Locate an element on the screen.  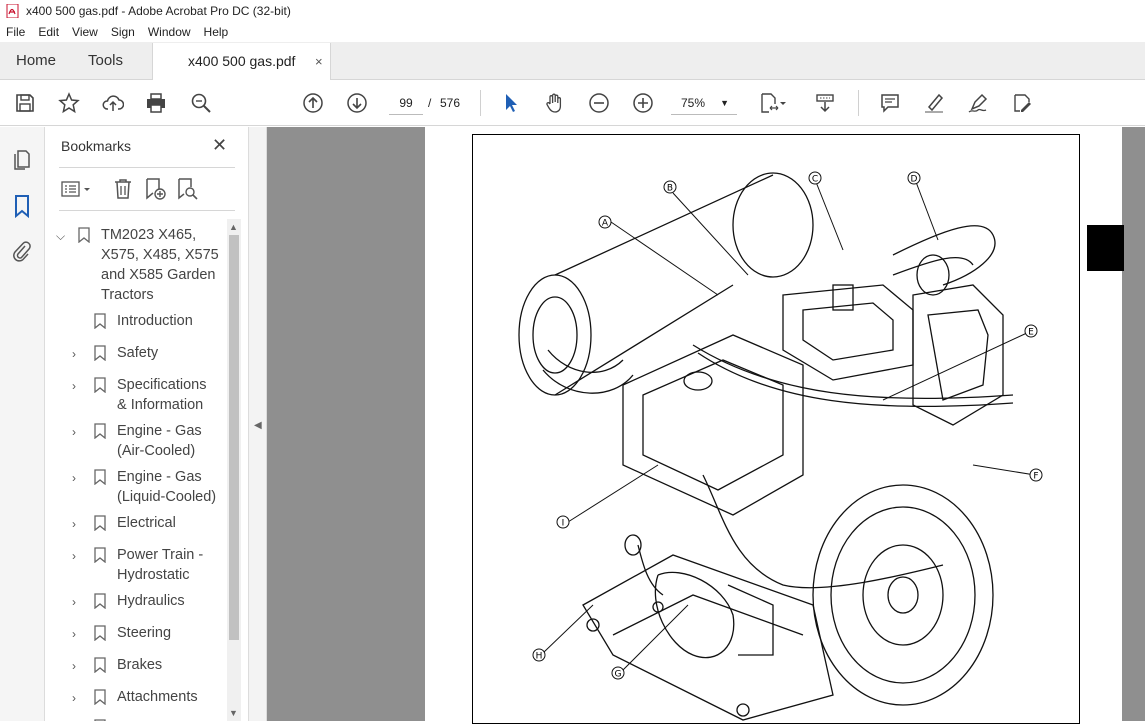
bookmark-item-specifications: › Specifications & Information is located at coordinates (149, 395).